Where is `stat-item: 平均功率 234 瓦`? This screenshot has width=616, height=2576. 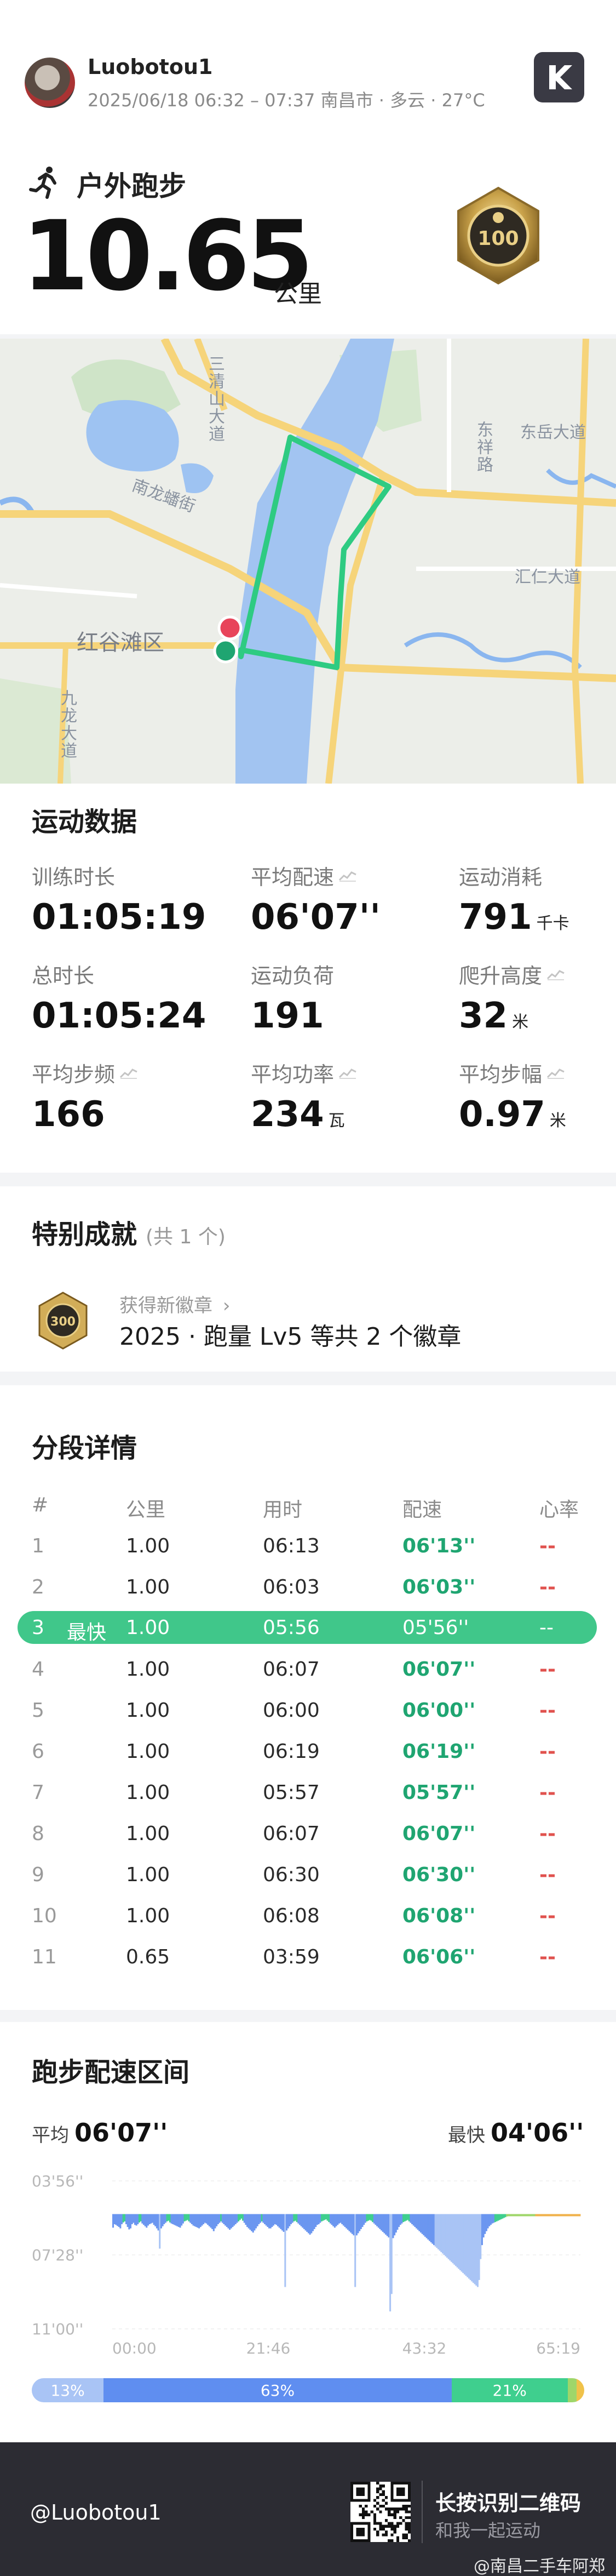
stat-item: 平均功率 234 瓦 is located at coordinates (344, 1096).